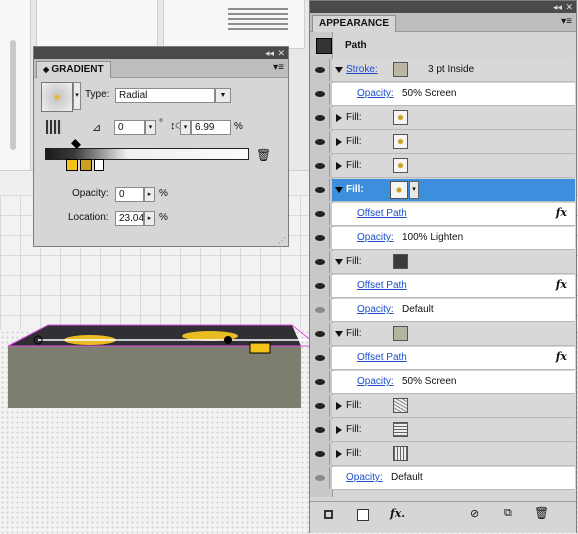 The width and height of the screenshot is (578, 534). Describe the element at coordinates (363, 515) in the screenshot. I see `add-new-fill-icon` at that location.